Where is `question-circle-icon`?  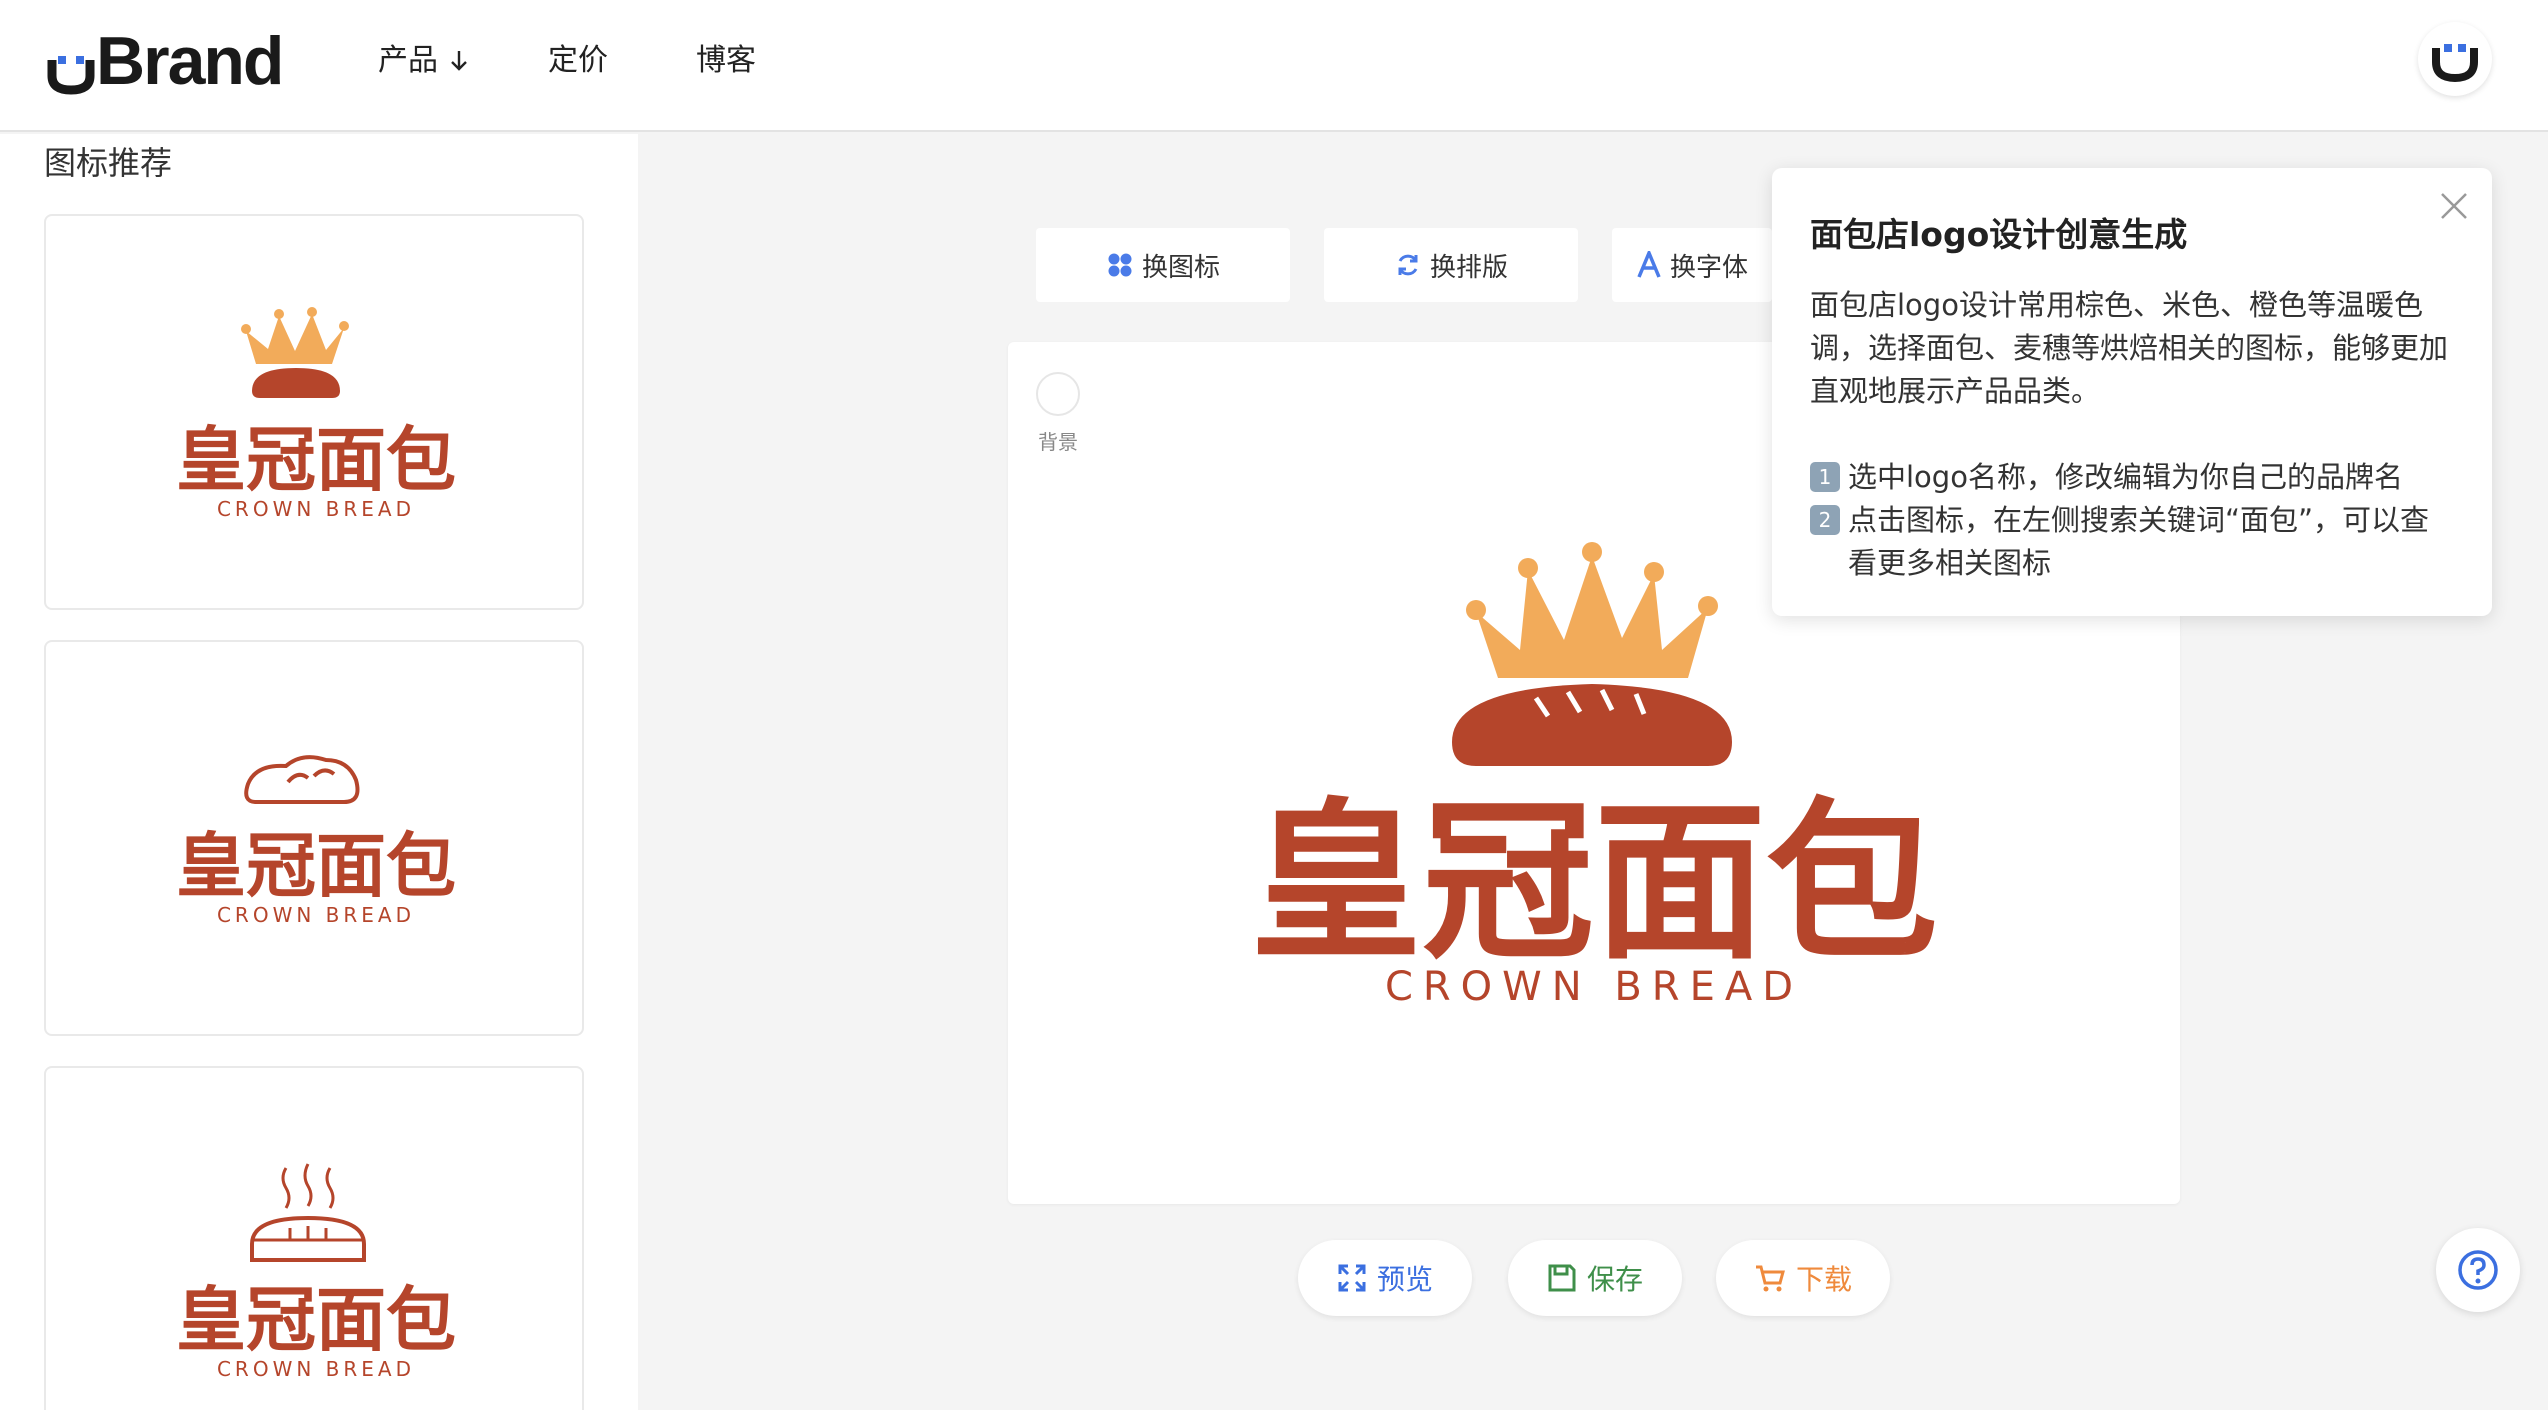 question-circle-icon is located at coordinates (2478, 1270).